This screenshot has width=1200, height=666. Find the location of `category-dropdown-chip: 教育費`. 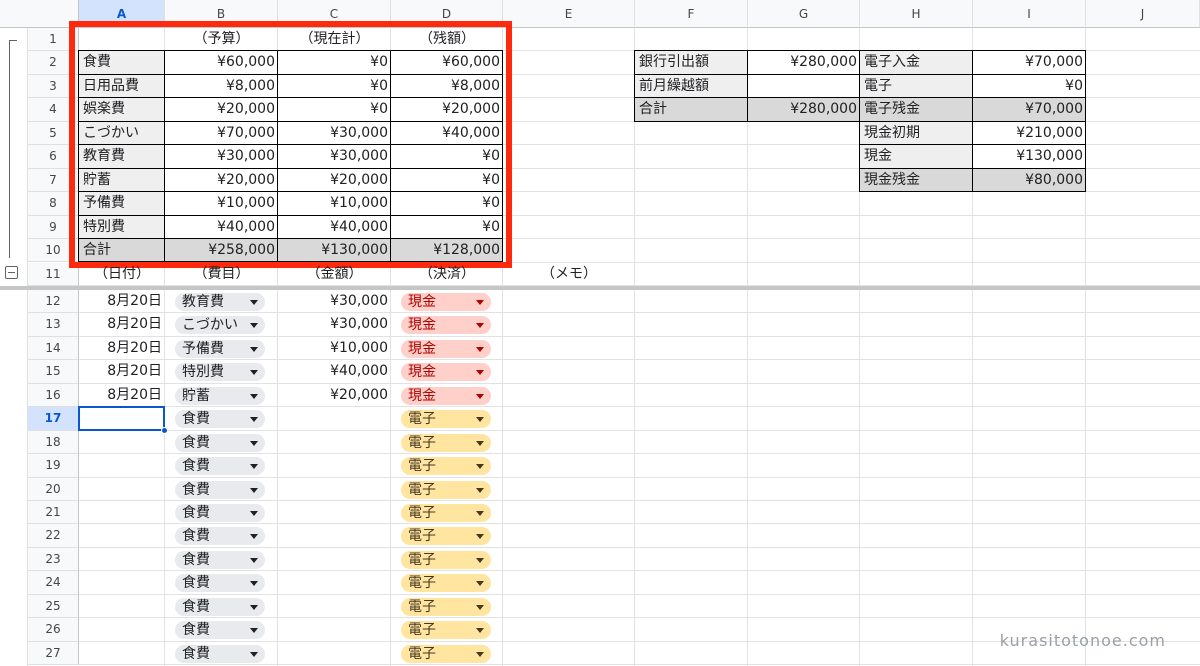

category-dropdown-chip: 教育費 is located at coordinates (220, 301).